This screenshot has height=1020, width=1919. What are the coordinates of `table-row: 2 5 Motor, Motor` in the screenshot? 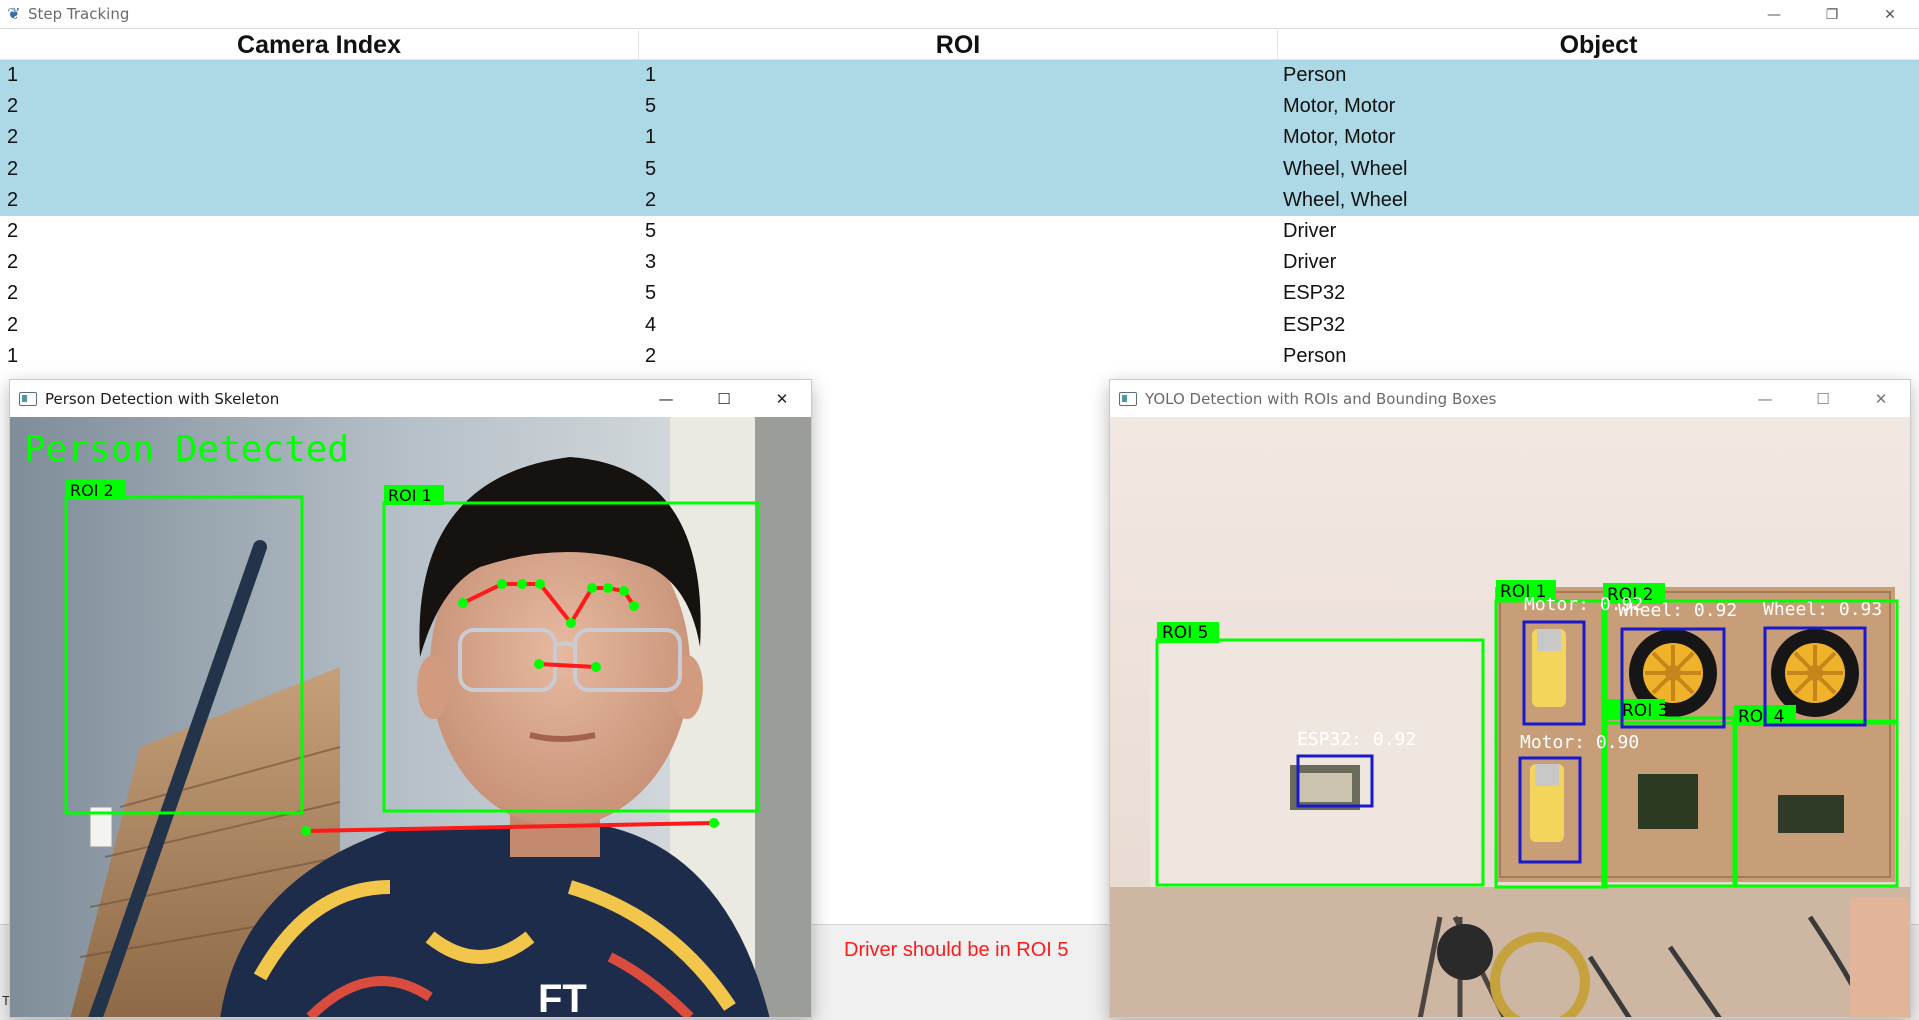 It's located at (959, 107).